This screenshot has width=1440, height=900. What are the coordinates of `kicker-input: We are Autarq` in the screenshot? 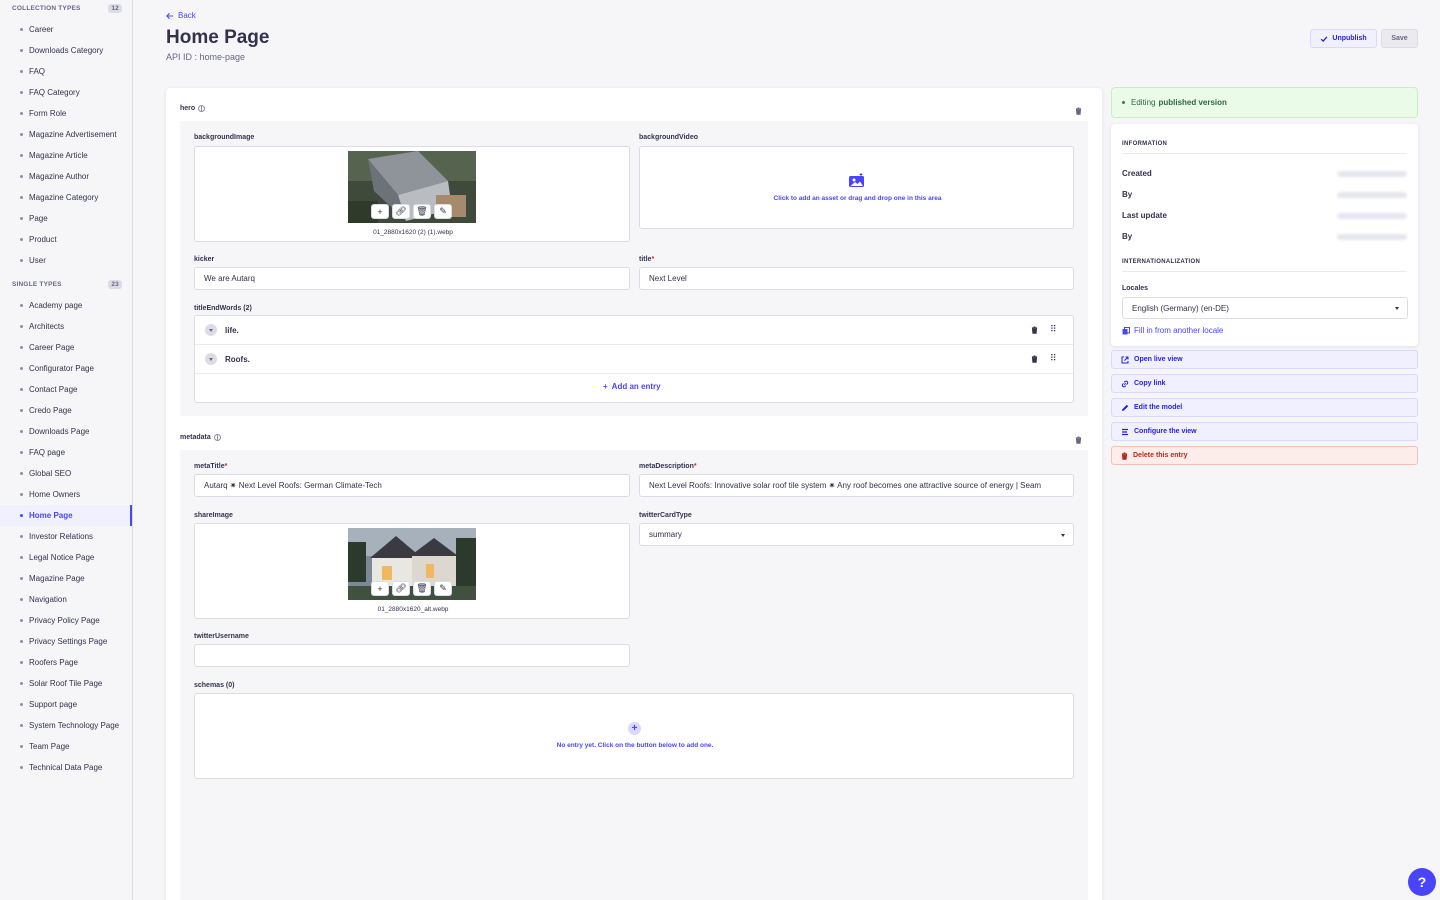 It's located at (412, 278).